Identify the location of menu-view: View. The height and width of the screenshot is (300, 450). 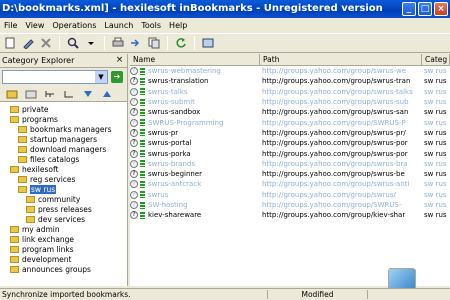
(34, 25).